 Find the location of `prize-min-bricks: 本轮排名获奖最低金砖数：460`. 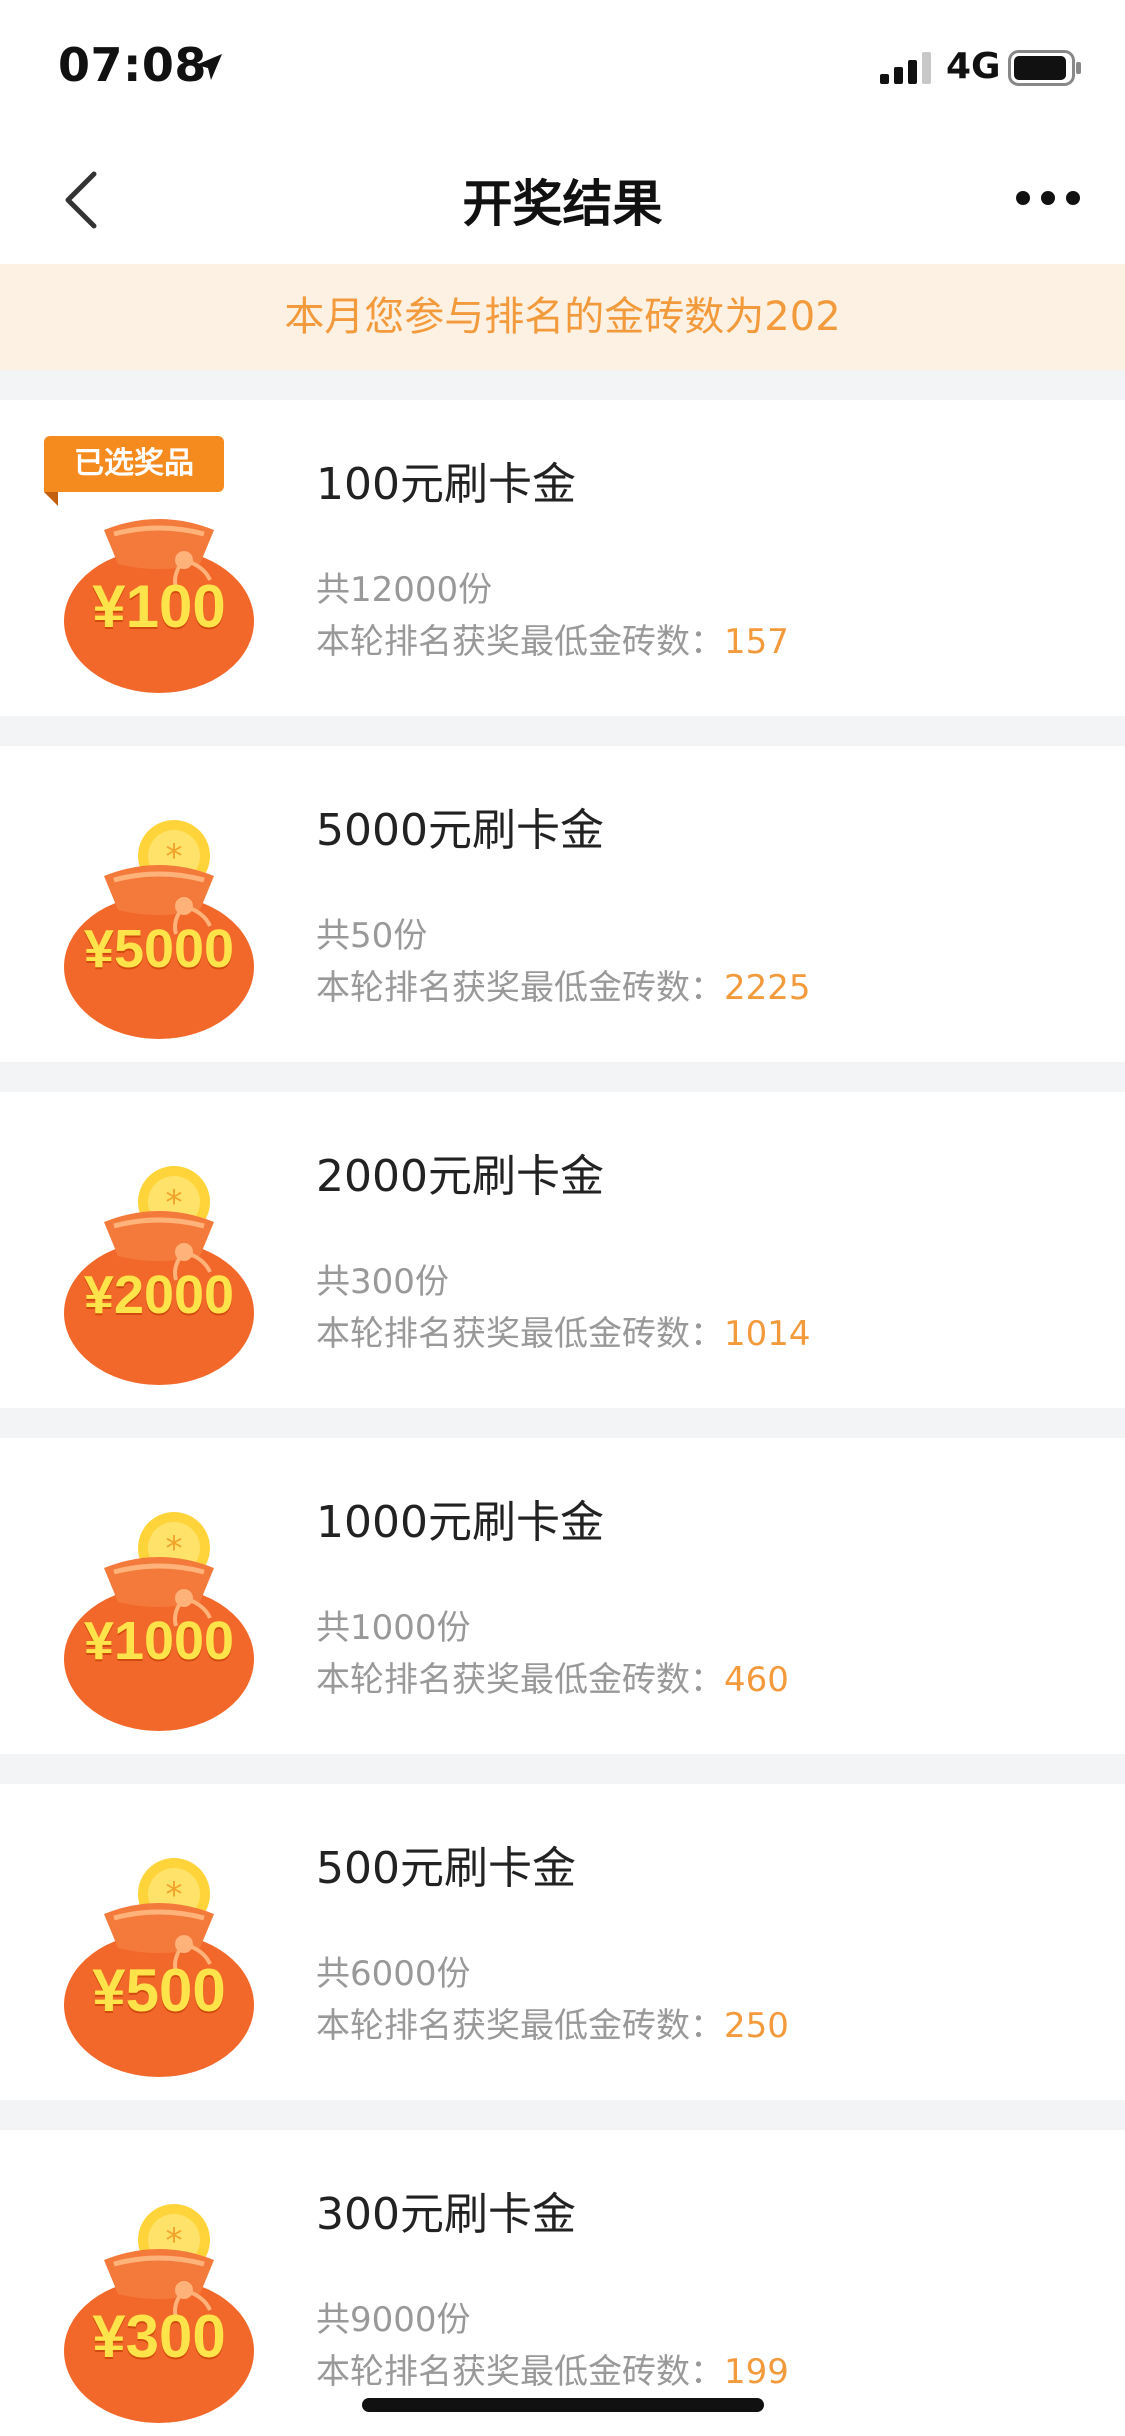

prize-min-bricks: 本轮排名获奖最低金砖数：460 is located at coordinates (552, 1676).